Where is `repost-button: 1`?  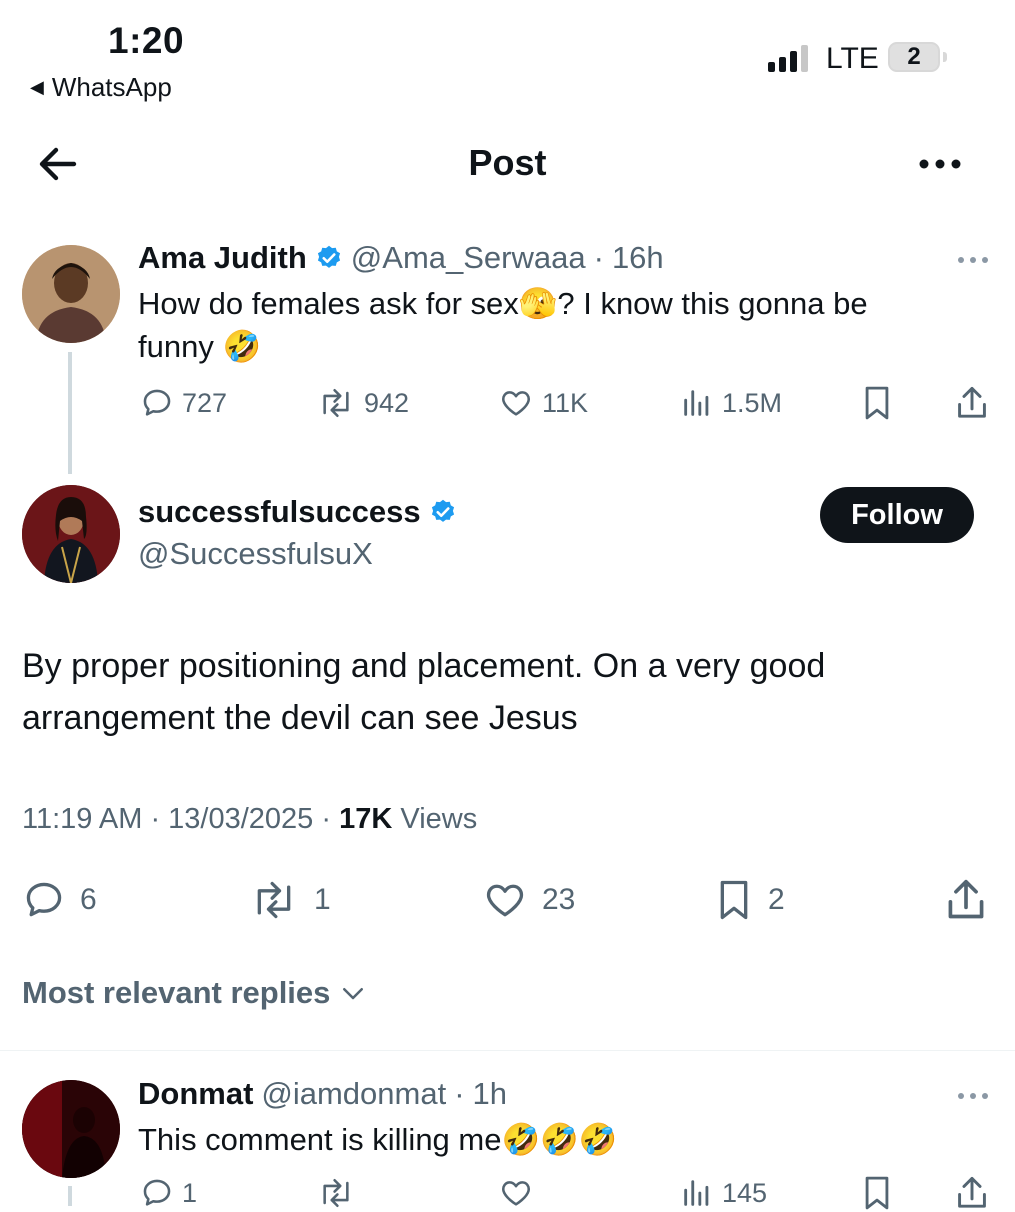 repost-button: 1 is located at coordinates (289, 900).